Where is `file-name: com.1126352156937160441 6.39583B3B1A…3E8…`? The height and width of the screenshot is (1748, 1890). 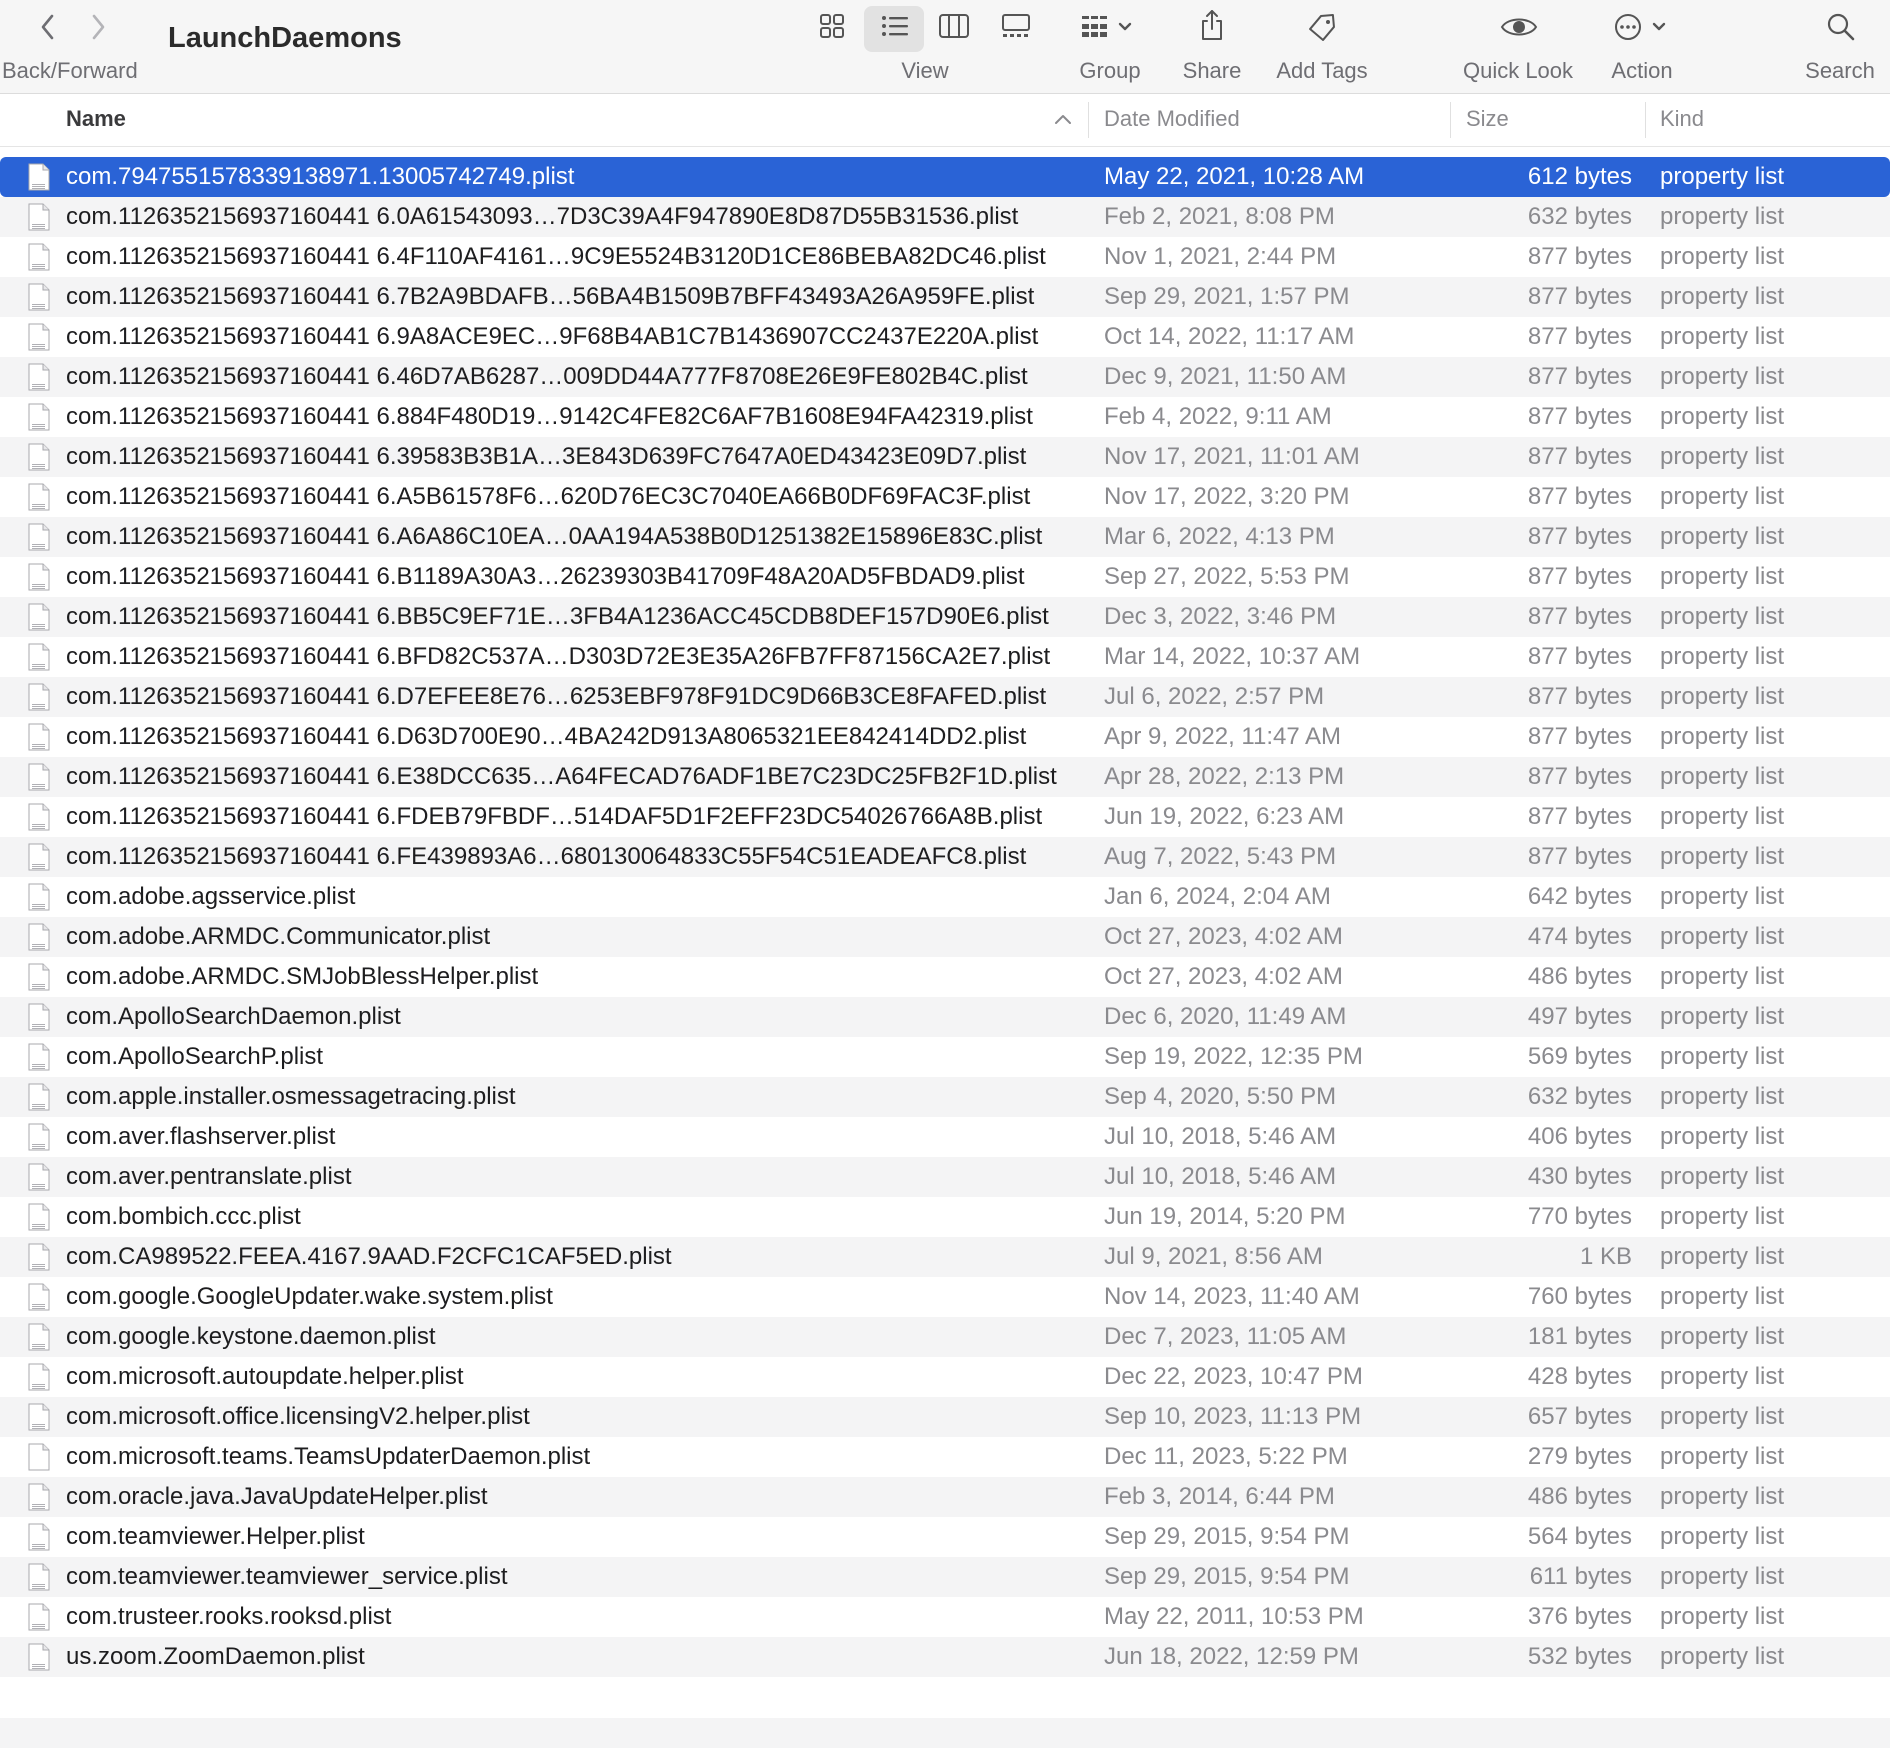
file-name: com.1126352156937160441 6.39583B3B1A…3E8… is located at coordinates (546, 456).